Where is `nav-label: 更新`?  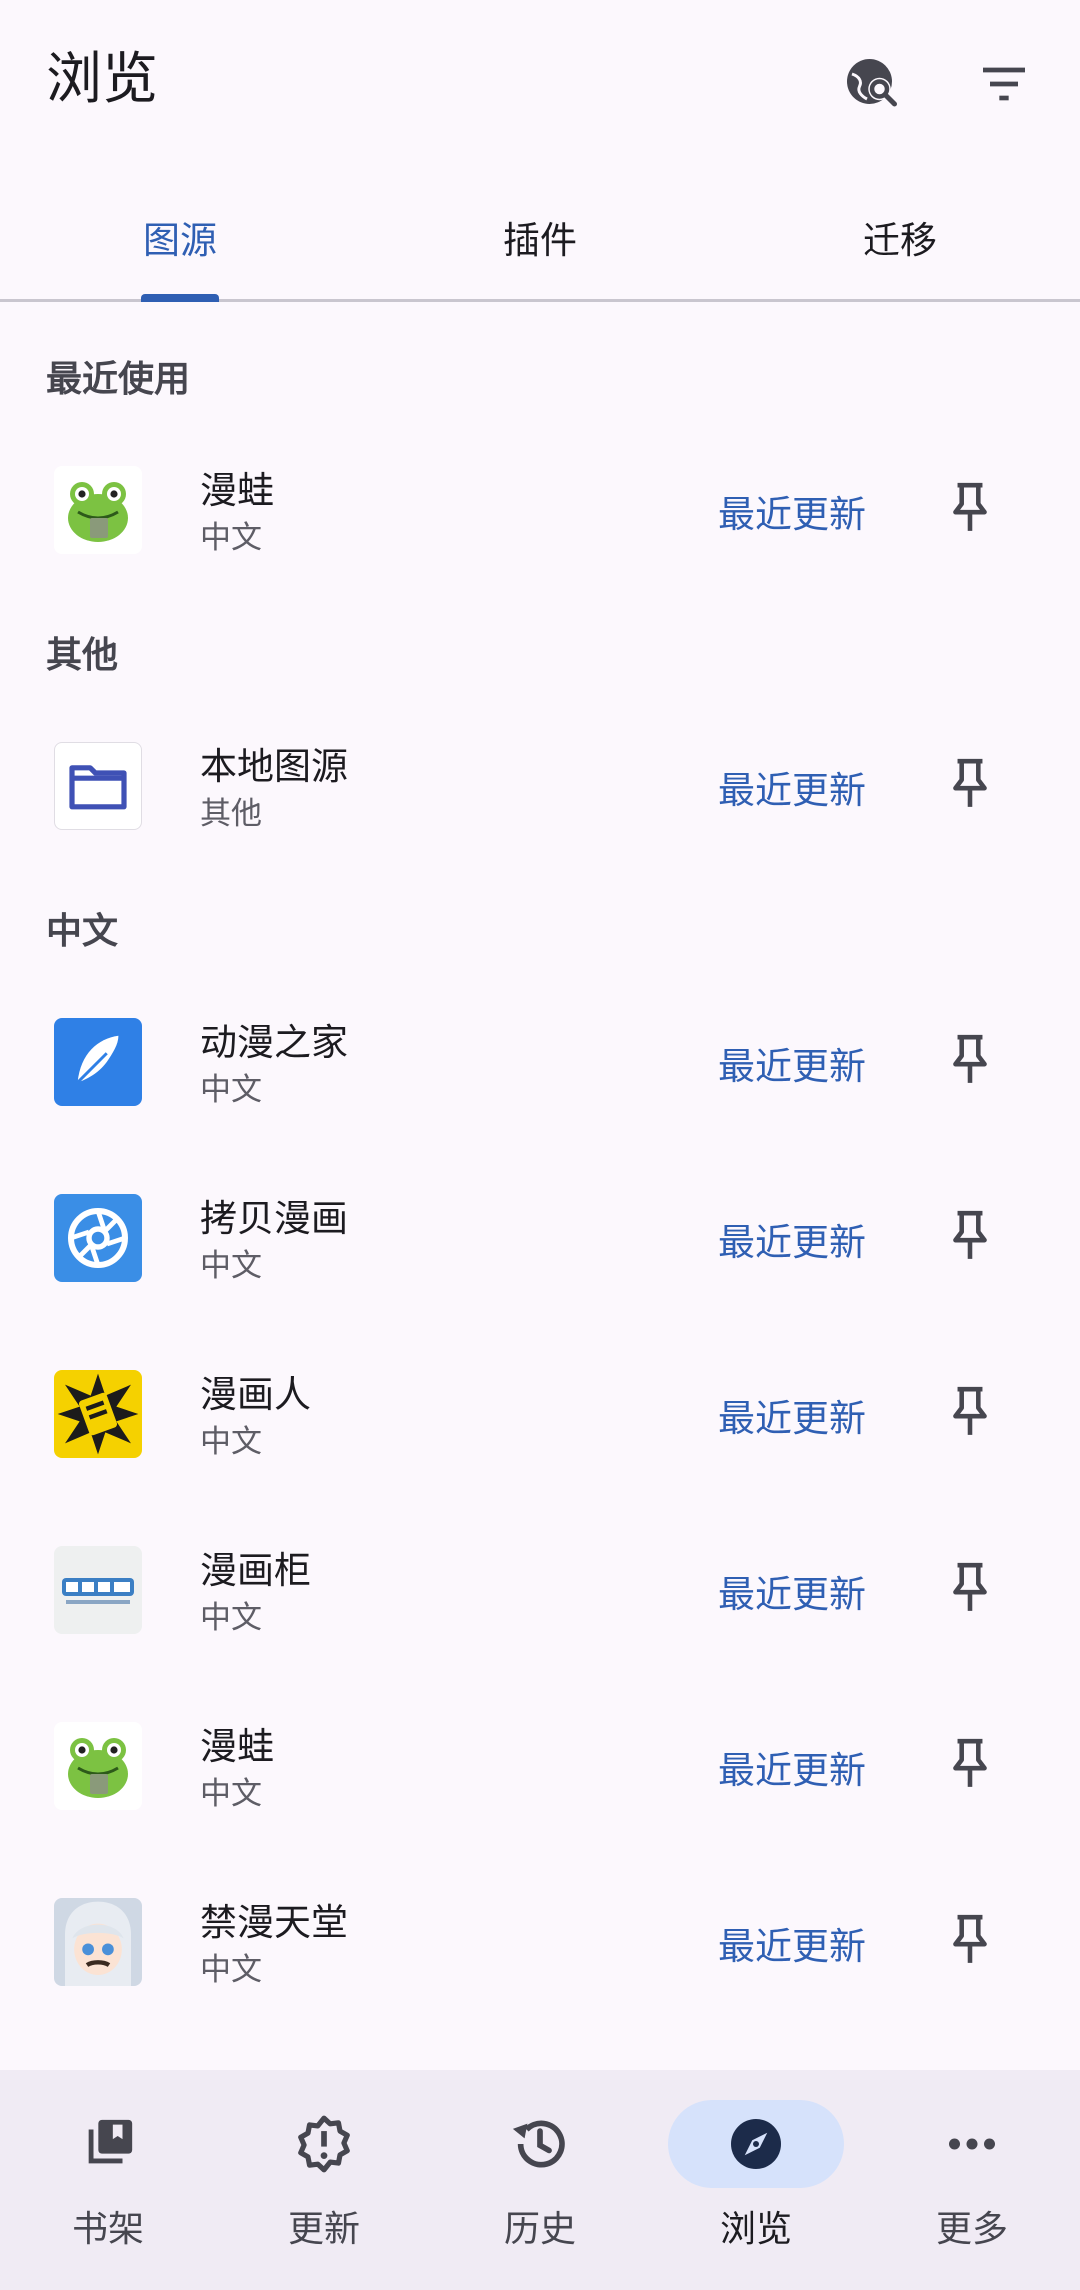
nav-label: 更新 is located at coordinates (323, 2229).